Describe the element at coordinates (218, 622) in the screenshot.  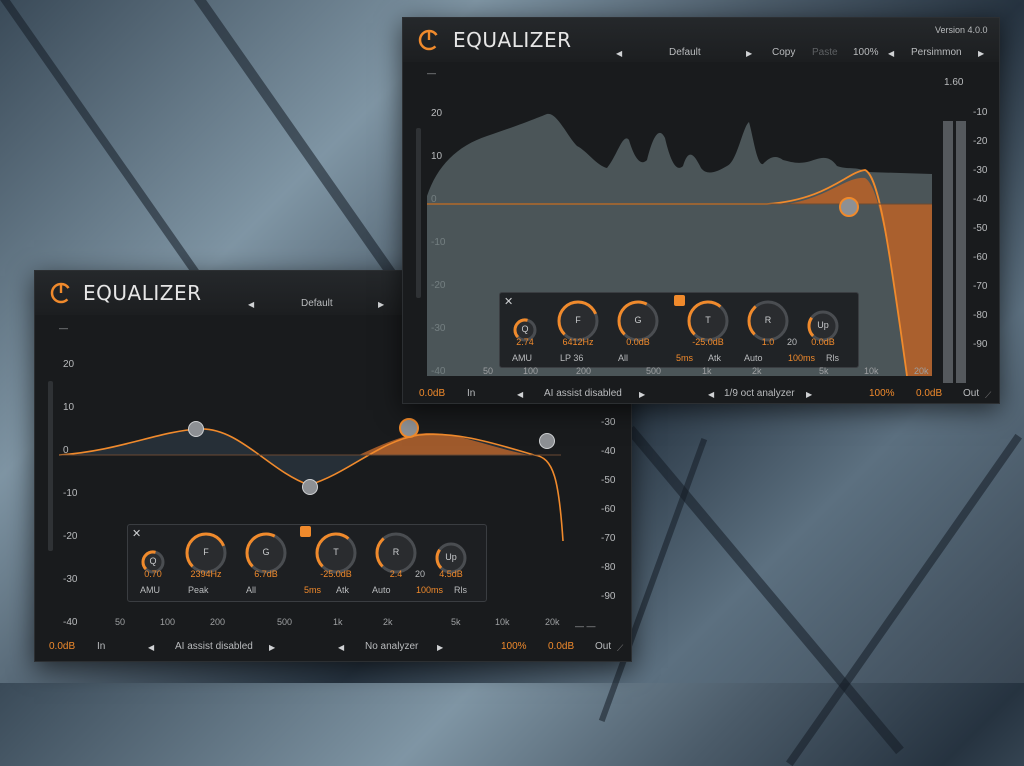
I see `frequency-tick: 200` at that location.